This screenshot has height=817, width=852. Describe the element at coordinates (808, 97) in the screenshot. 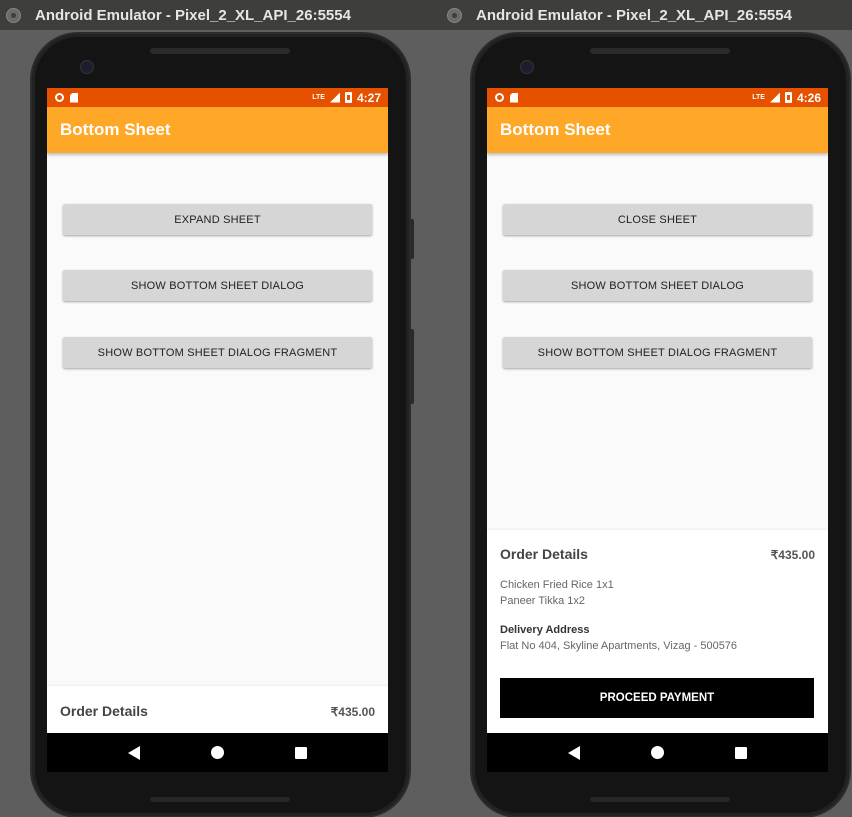

I see `status-time: 4:26` at that location.